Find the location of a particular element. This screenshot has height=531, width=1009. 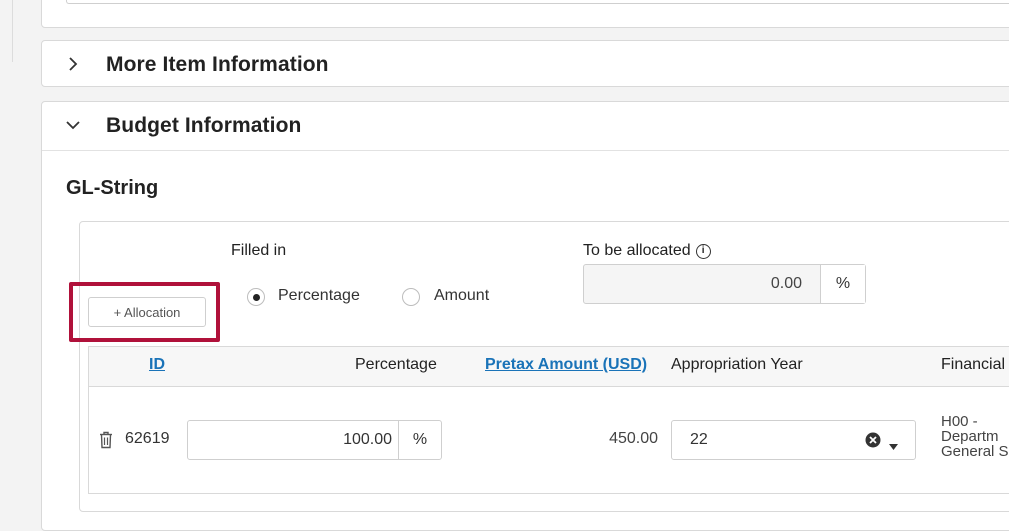

column-header-percentage: Percentage is located at coordinates (396, 364).